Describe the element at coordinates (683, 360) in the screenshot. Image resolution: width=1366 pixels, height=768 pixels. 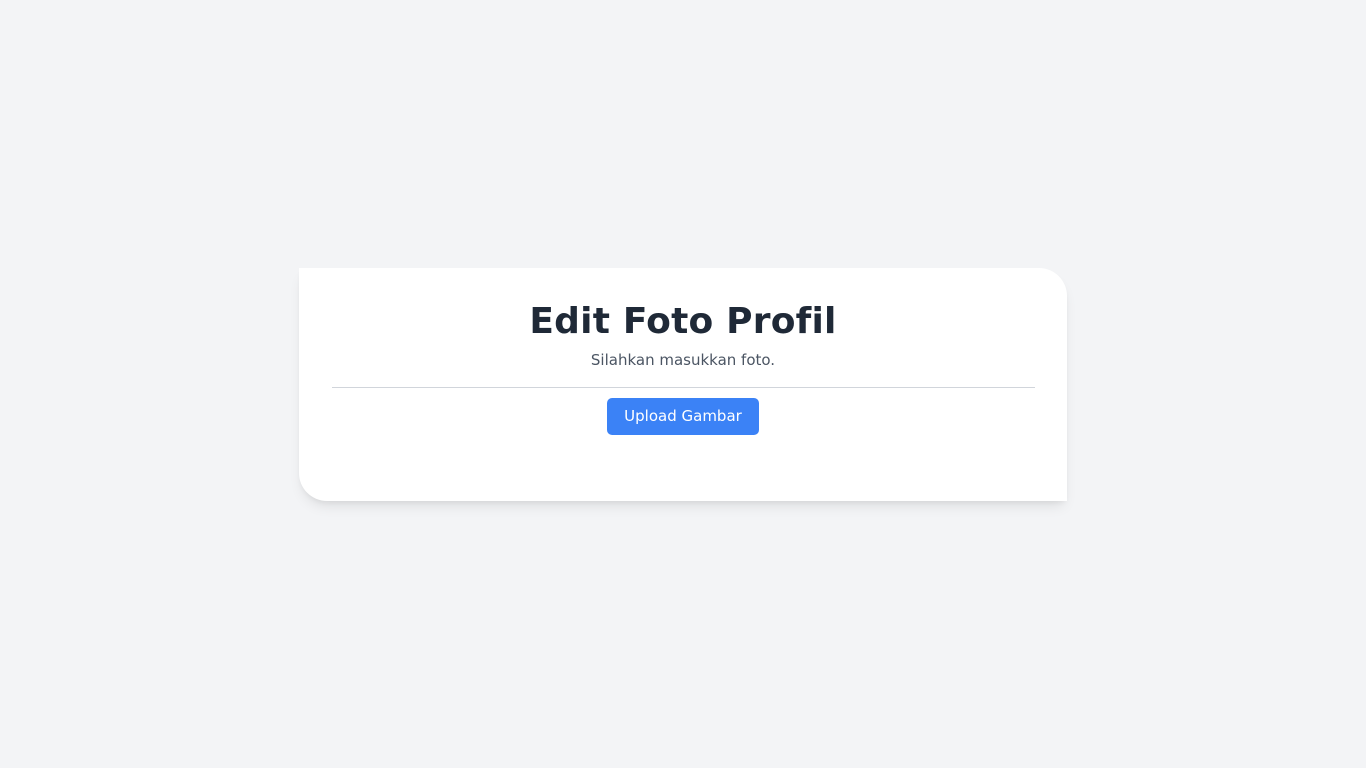
I see `page-subtitle: Silahkan masukkan foto.` at that location.